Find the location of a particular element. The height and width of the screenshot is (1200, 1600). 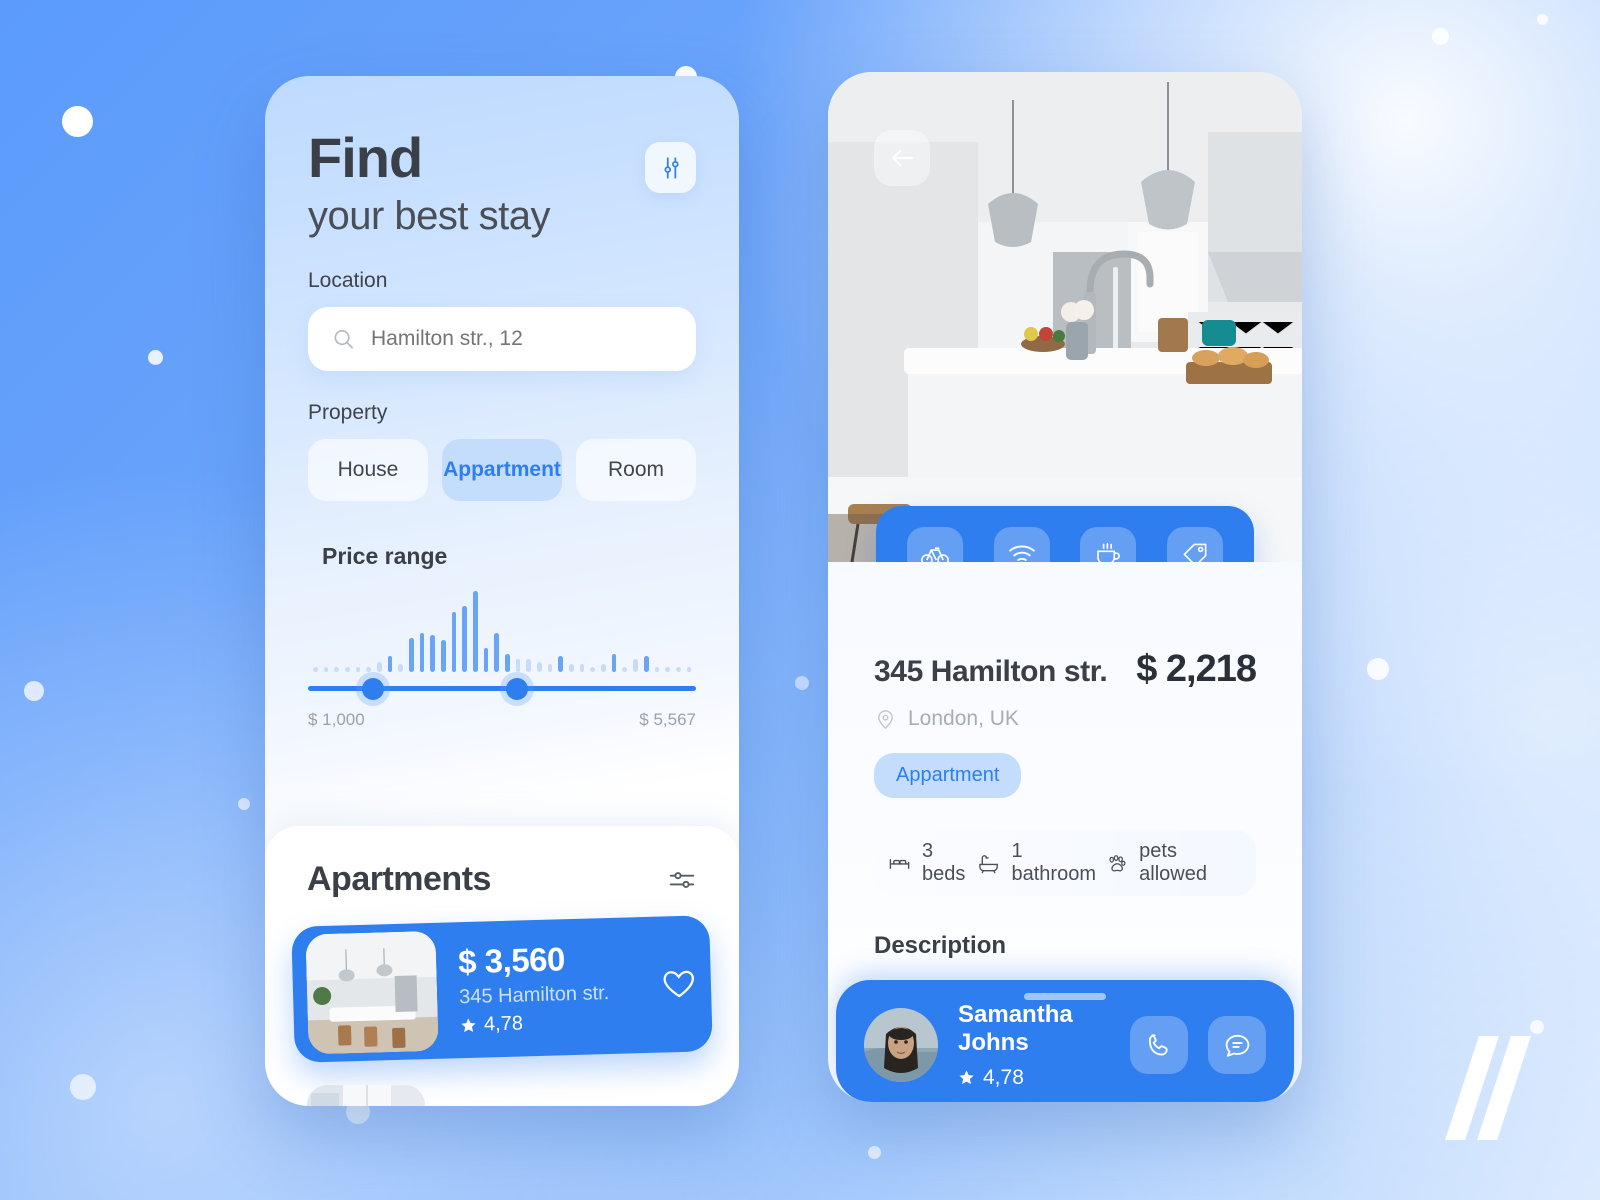

arrow-left-icon is located at coordinates (903, 158).